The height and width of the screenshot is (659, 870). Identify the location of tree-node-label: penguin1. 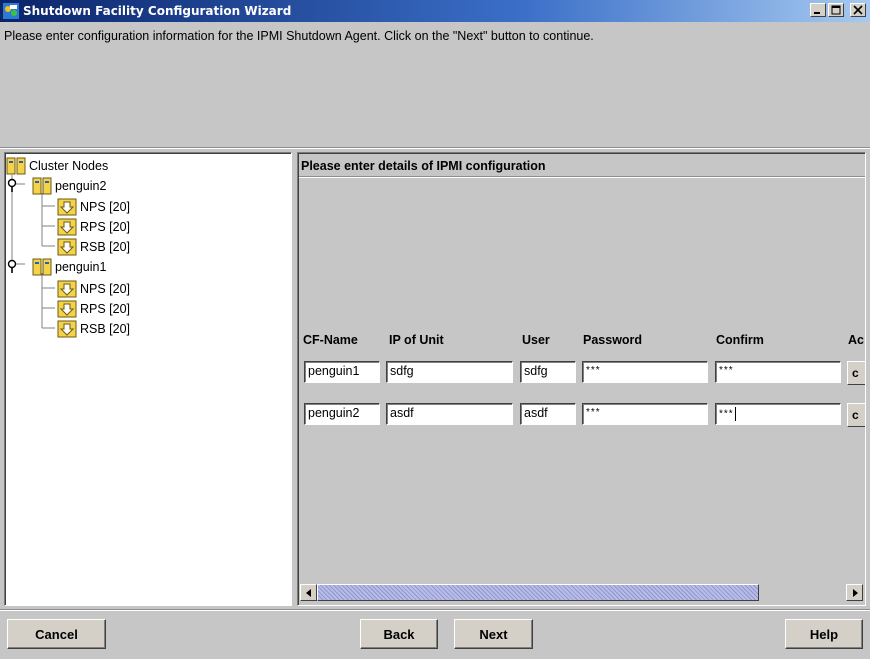
(81, 267).